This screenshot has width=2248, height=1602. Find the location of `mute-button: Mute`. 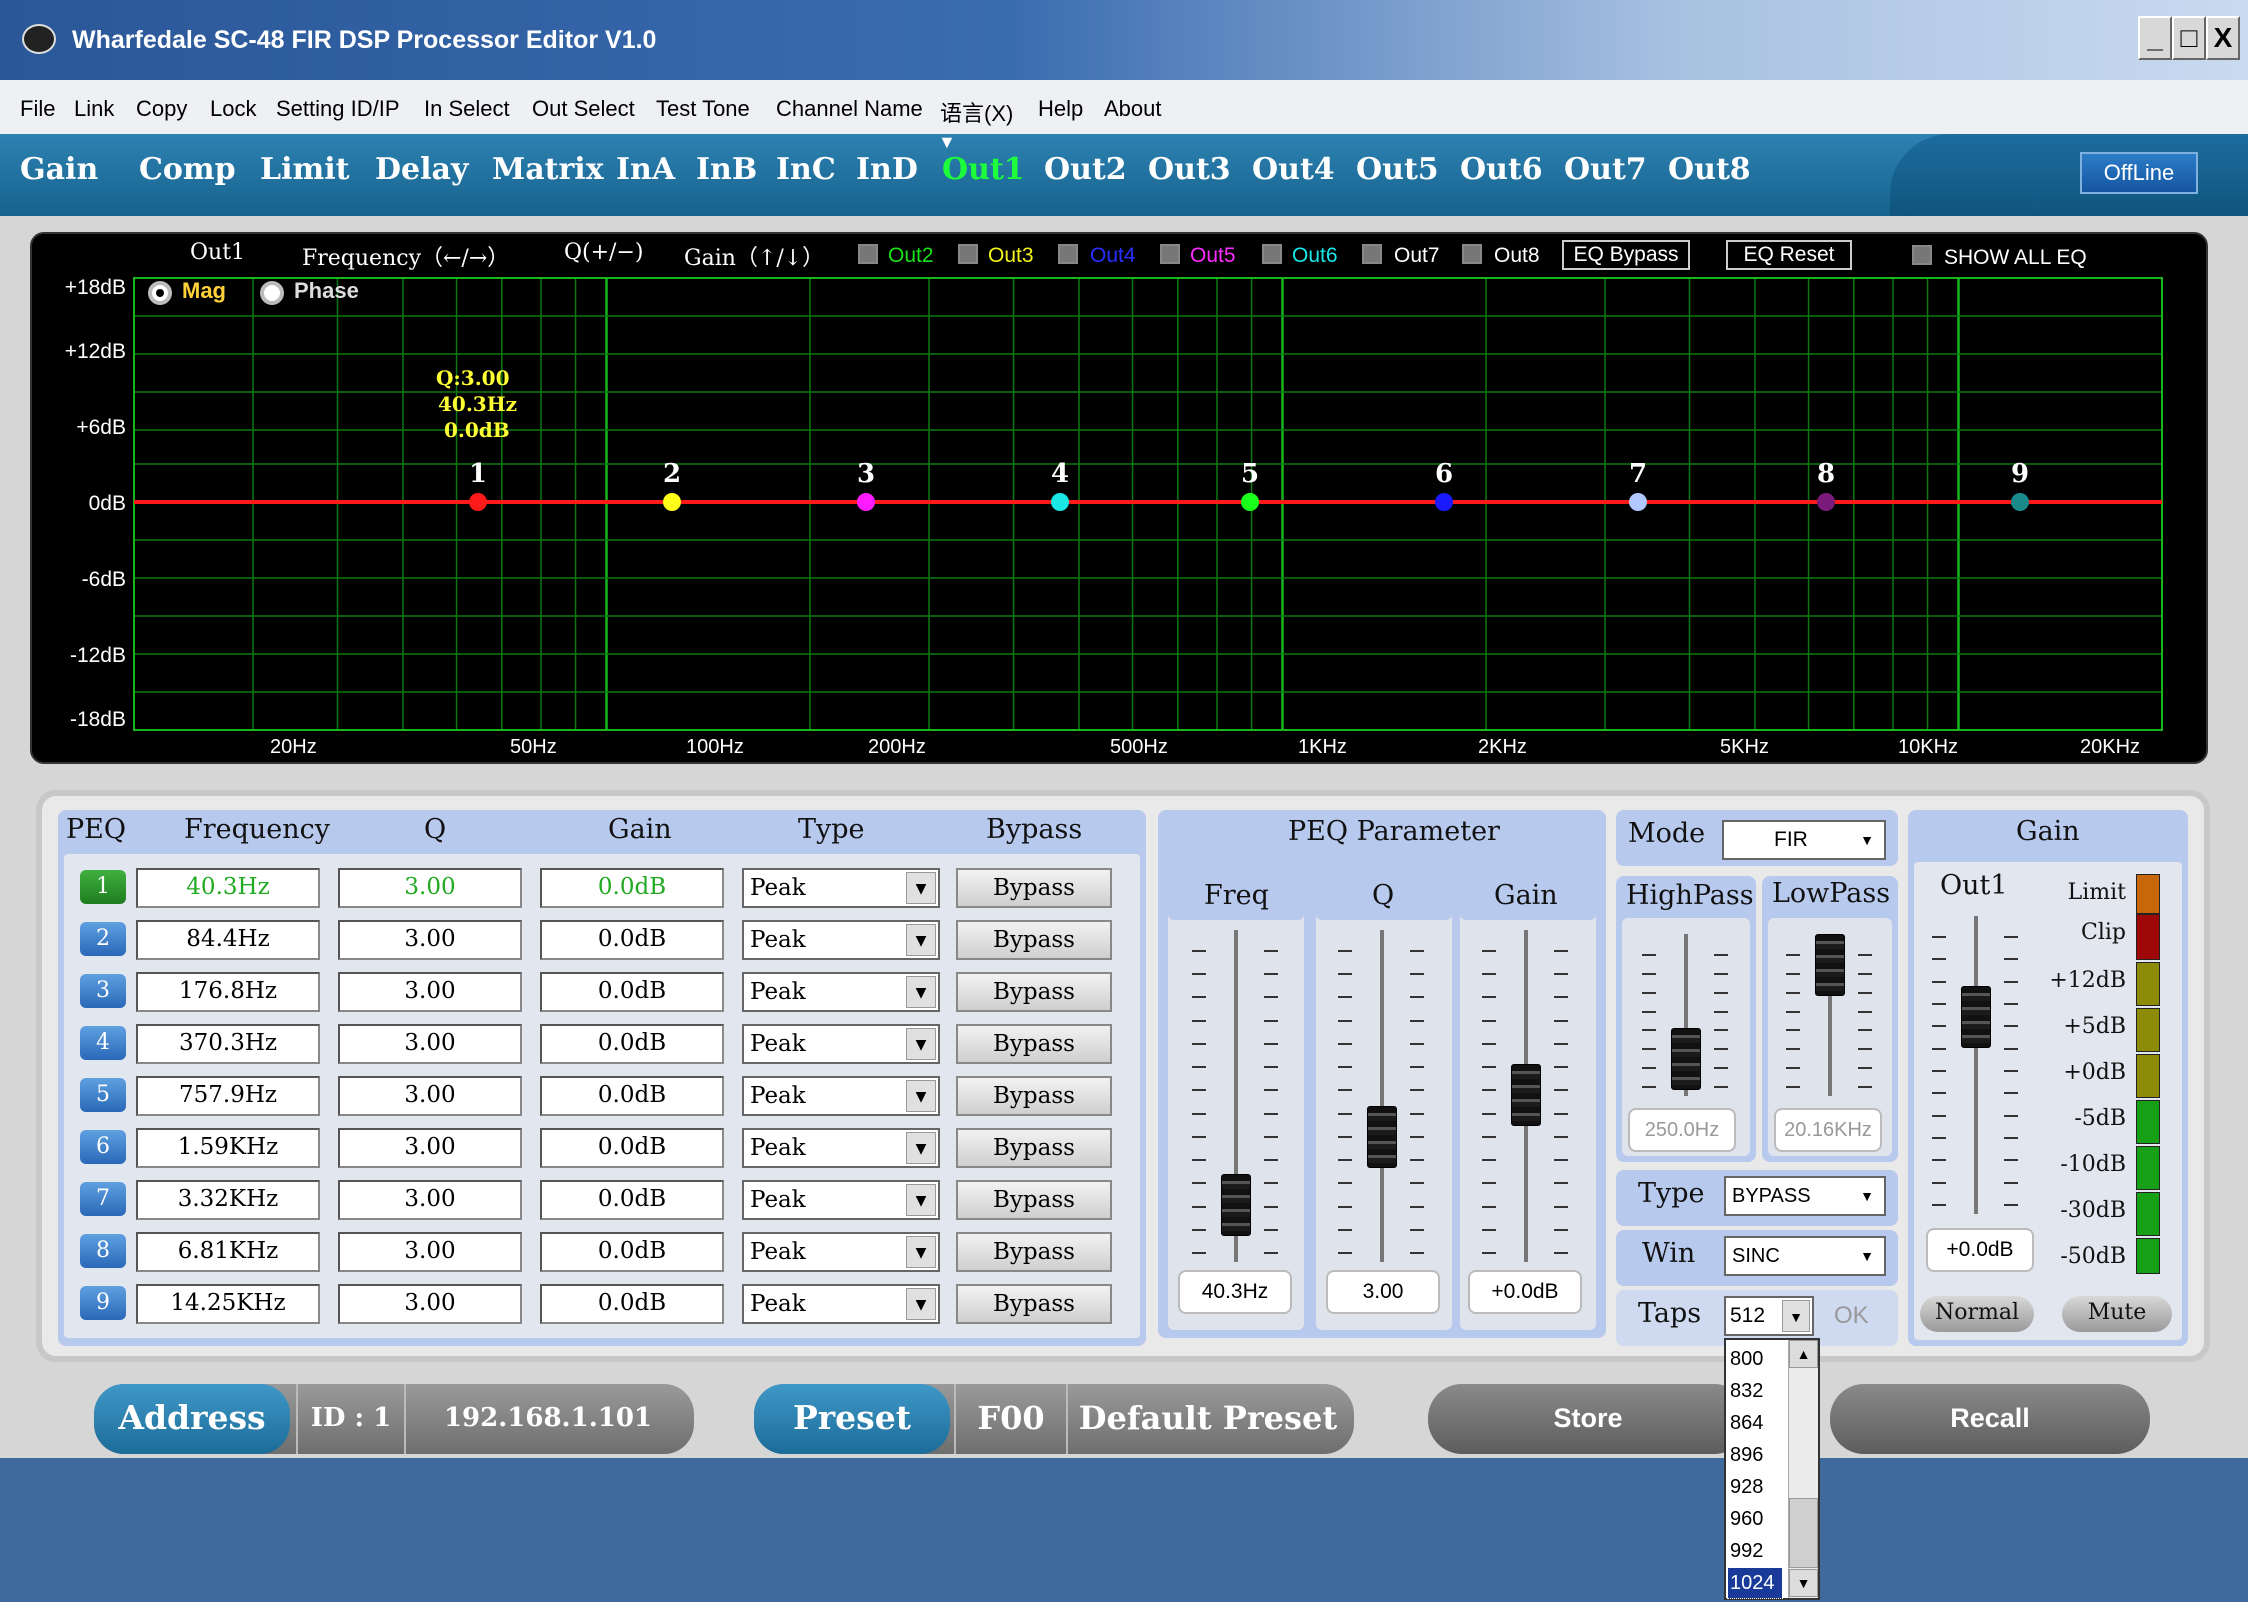

mute-button: Mute is located at coordinates (2117, 1314).